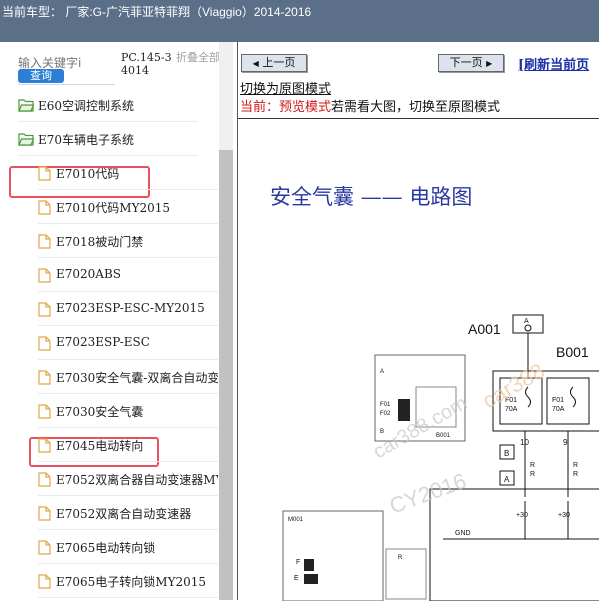 The width and height of the screenshot is (599, 601). I want to click on tree-folder-e70: E70车辆电子系统, so click(108, 139).